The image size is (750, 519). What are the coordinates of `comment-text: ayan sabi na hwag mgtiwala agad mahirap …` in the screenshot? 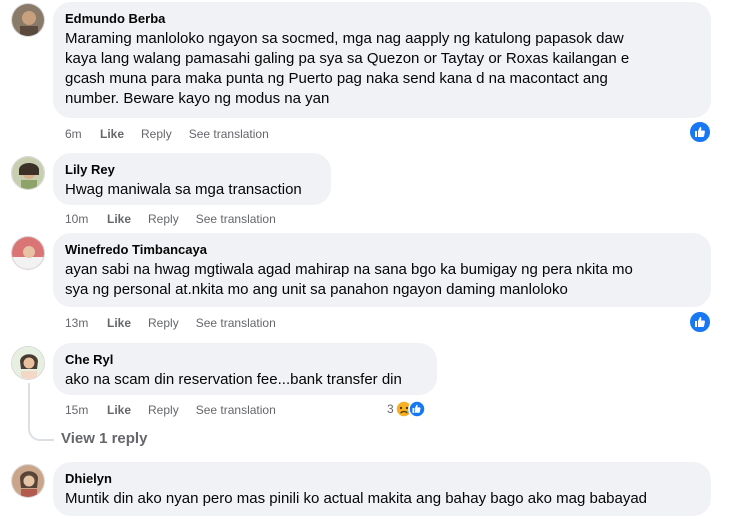 It's located at (382, 280).